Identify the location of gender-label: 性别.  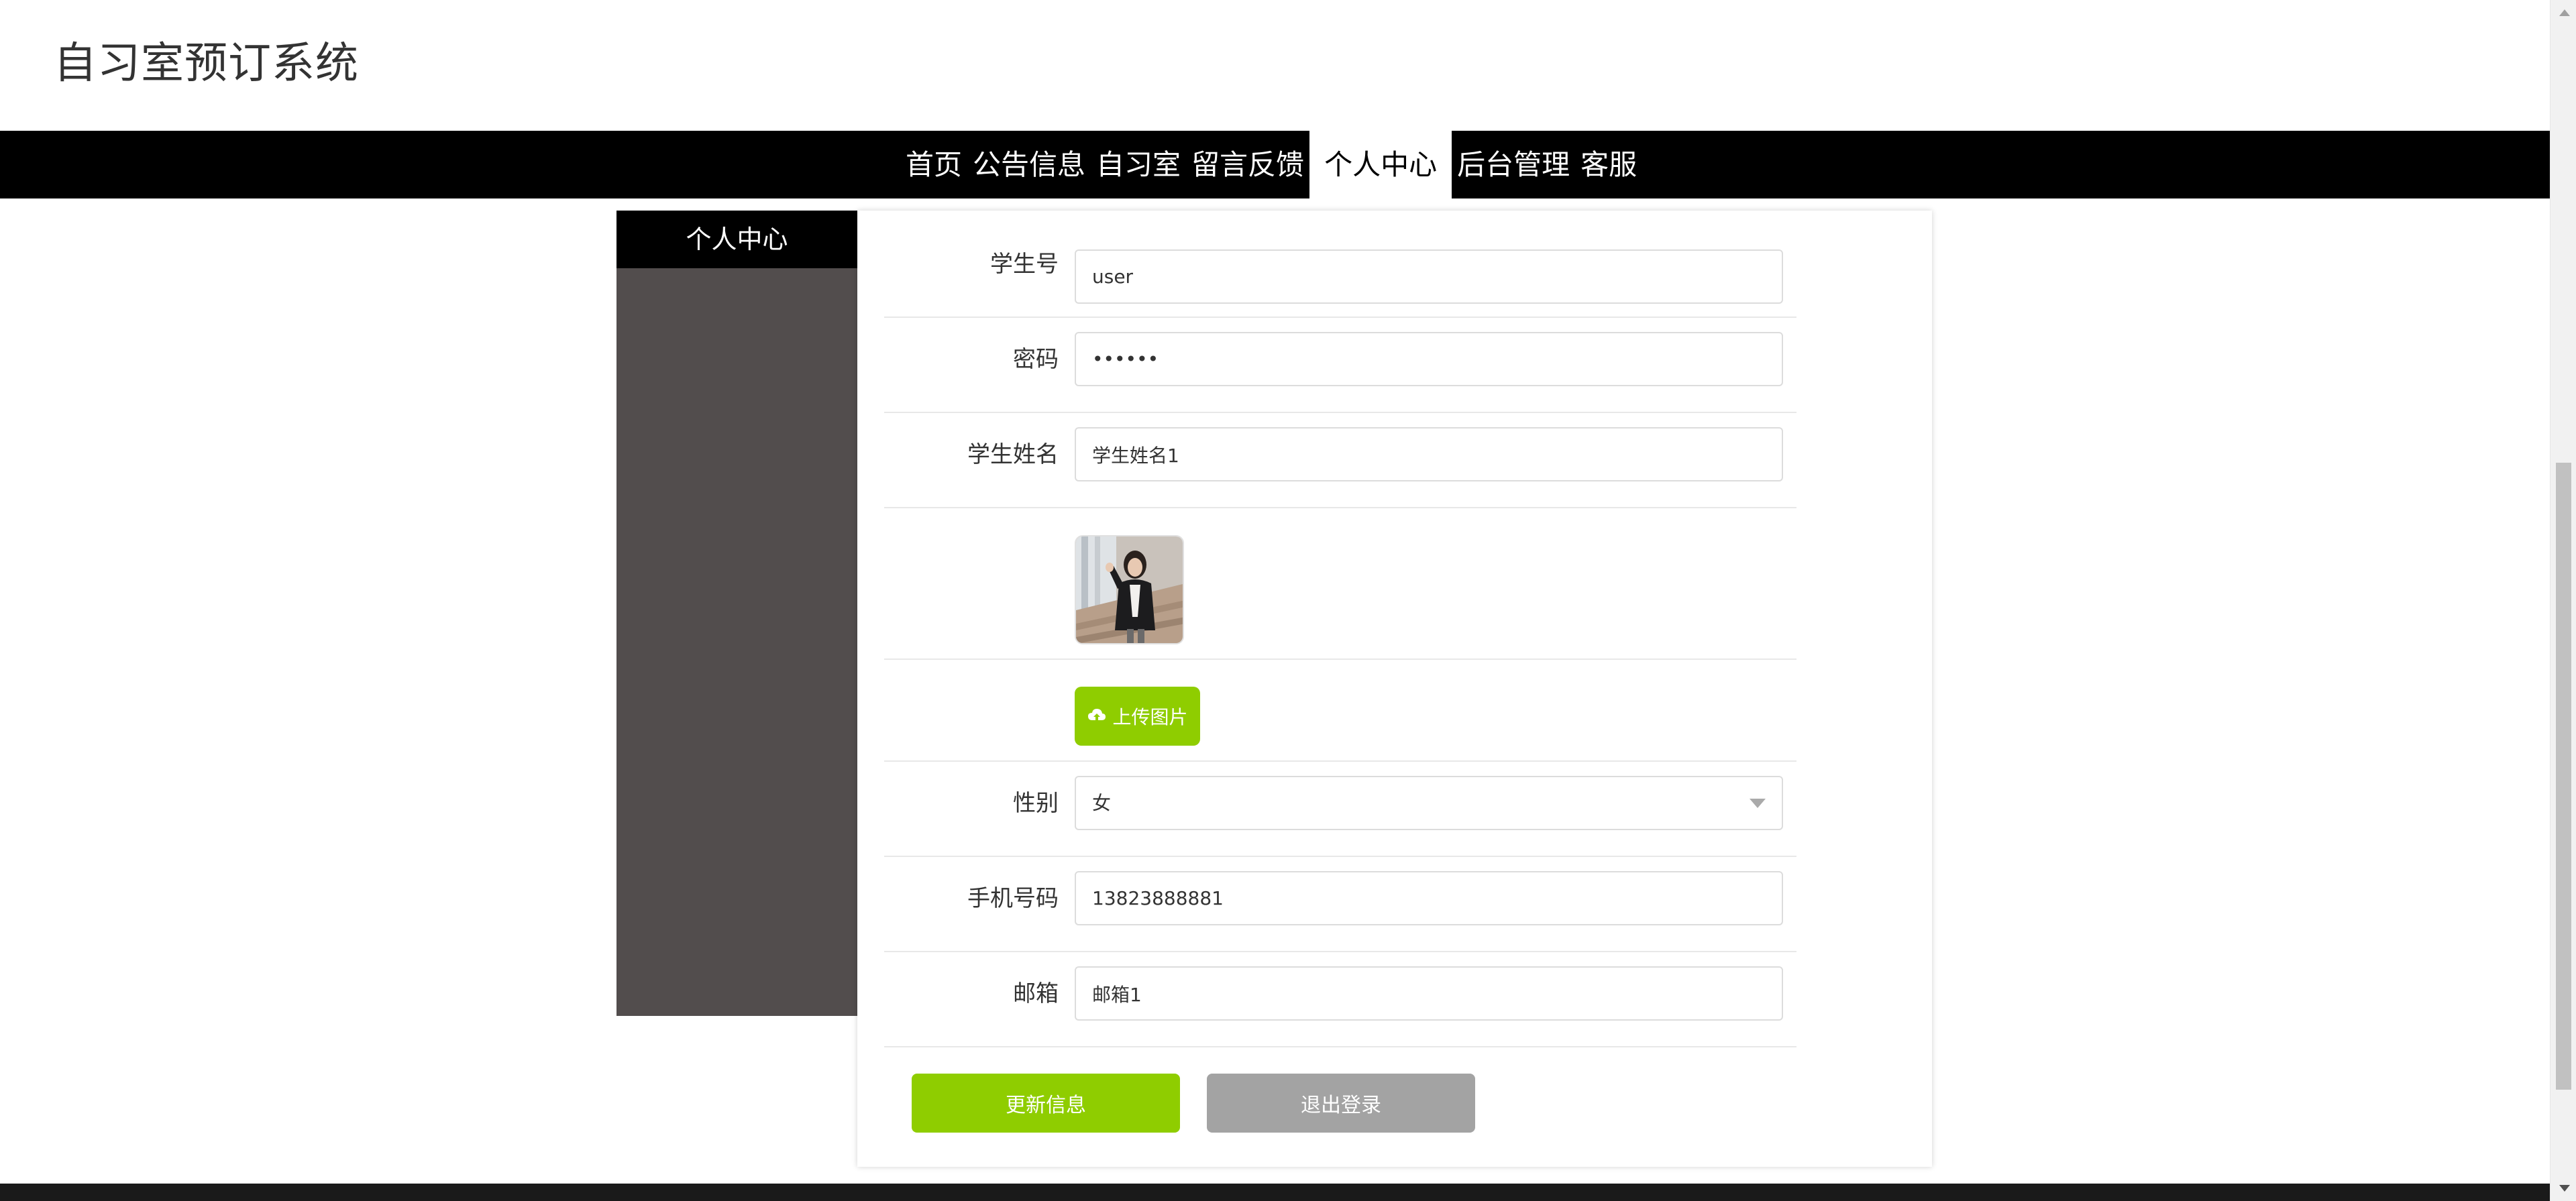
(1036, 803).